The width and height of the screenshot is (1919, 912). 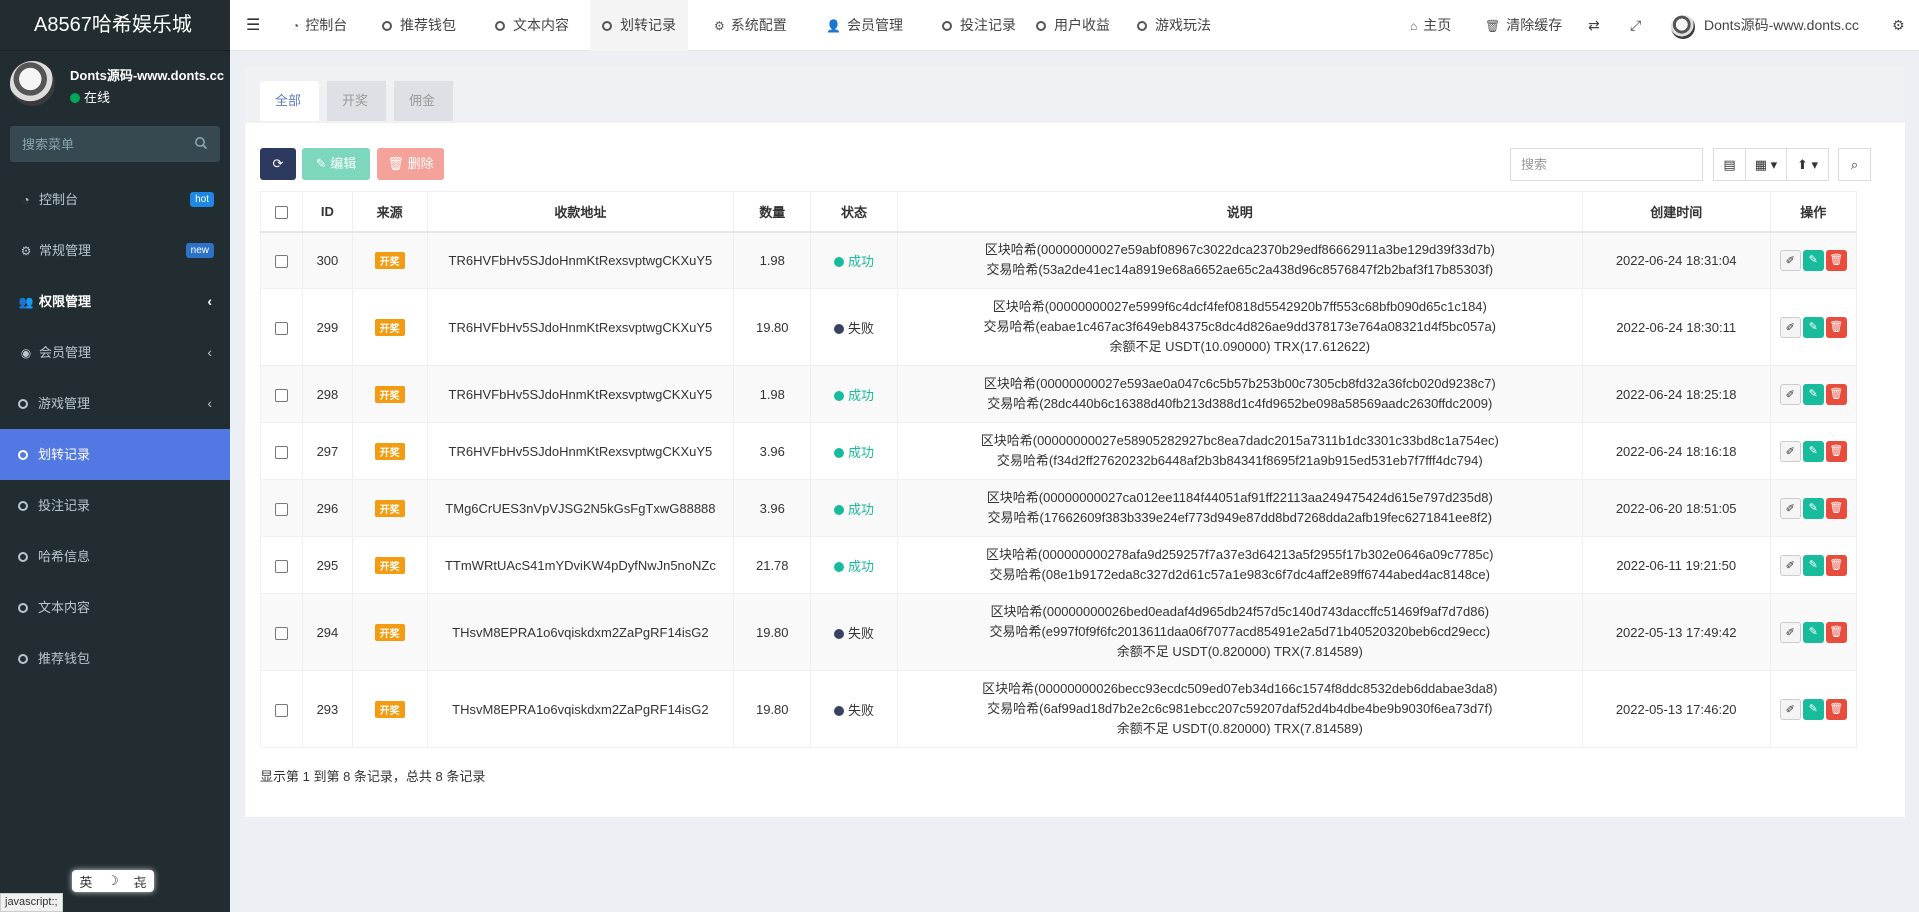 I want to click on card-view-icon: ▤, so click(x=1729, y=164).